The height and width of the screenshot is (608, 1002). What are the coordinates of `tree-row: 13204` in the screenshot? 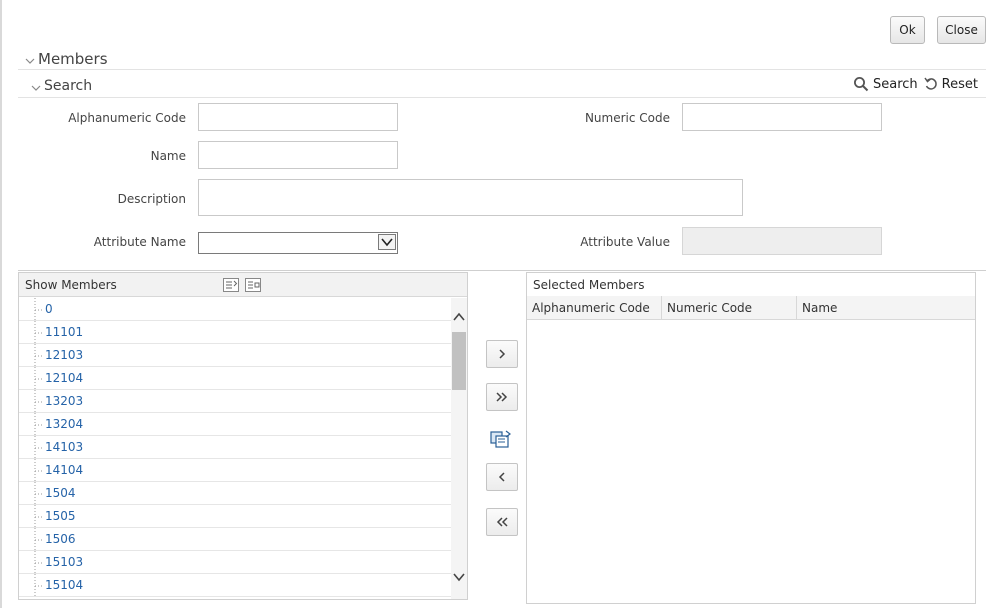 It's located at (235, 424).